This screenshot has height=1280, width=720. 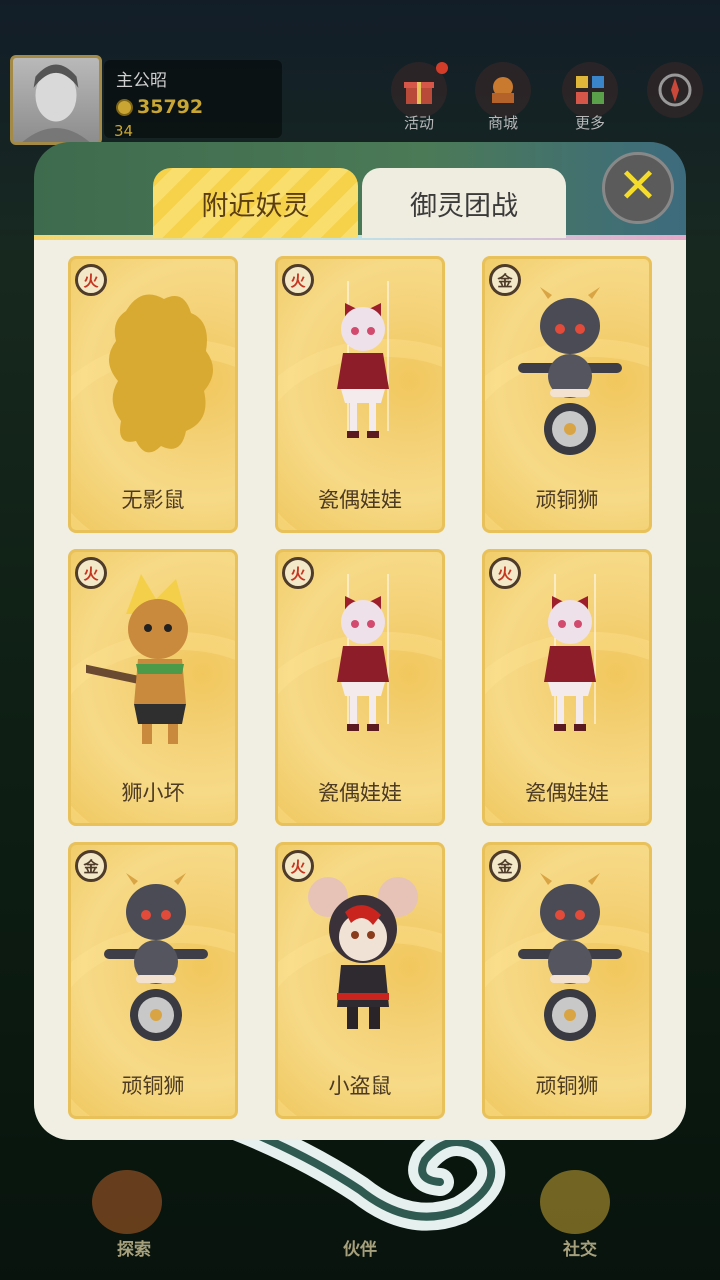 I want to click on lion-warrior-figure, so click(x=137, y=659).